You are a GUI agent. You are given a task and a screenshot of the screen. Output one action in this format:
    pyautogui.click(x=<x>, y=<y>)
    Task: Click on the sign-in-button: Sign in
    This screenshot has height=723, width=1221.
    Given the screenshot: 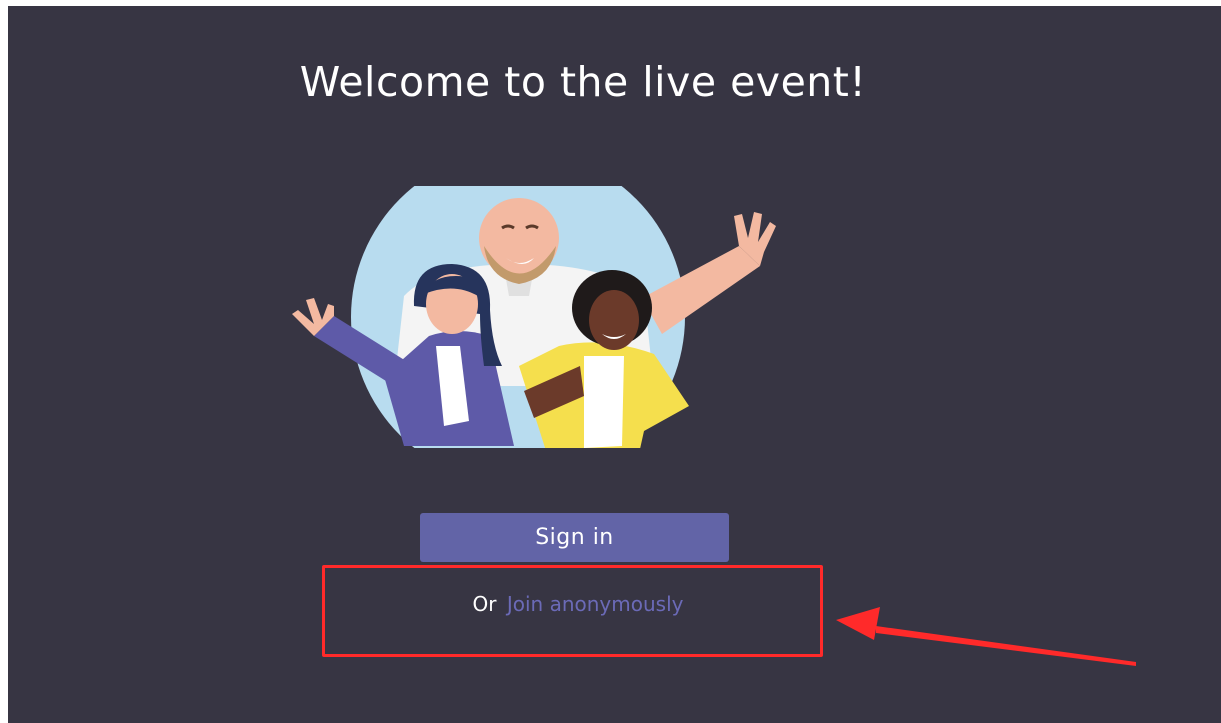 What is the action you would take?
    pyautogui.click(x=574, y=537)
    